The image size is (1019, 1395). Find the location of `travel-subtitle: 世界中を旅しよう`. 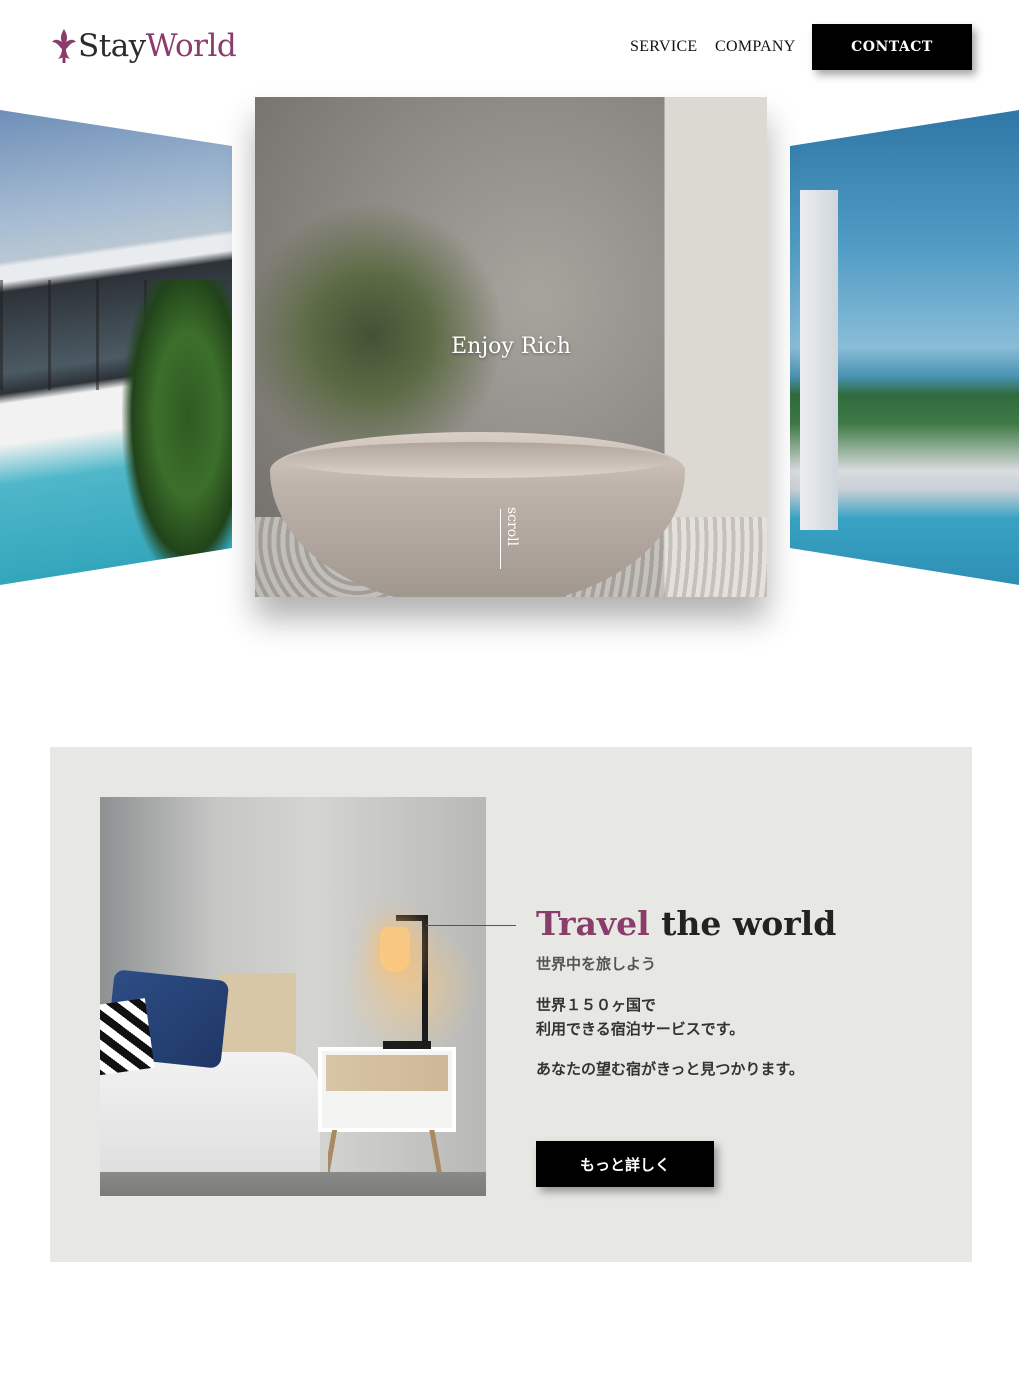

travel-subtitle: 世界中を旅しよう is located at coordinates (596, 964).